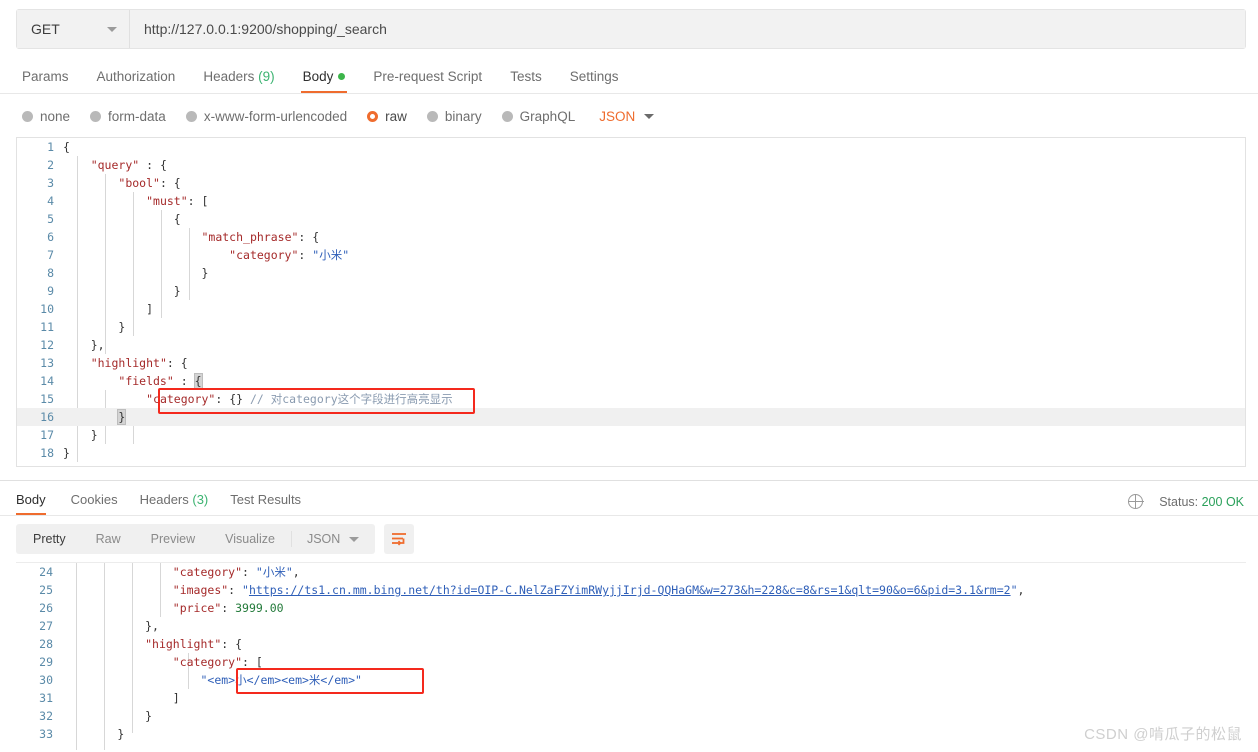 The width and height of the screenshot is (1258, 752). What do you see at coordinates (631, 273) in the screenshot?
I see `request-code-line: 8 }` at bounding box center [631, 273].